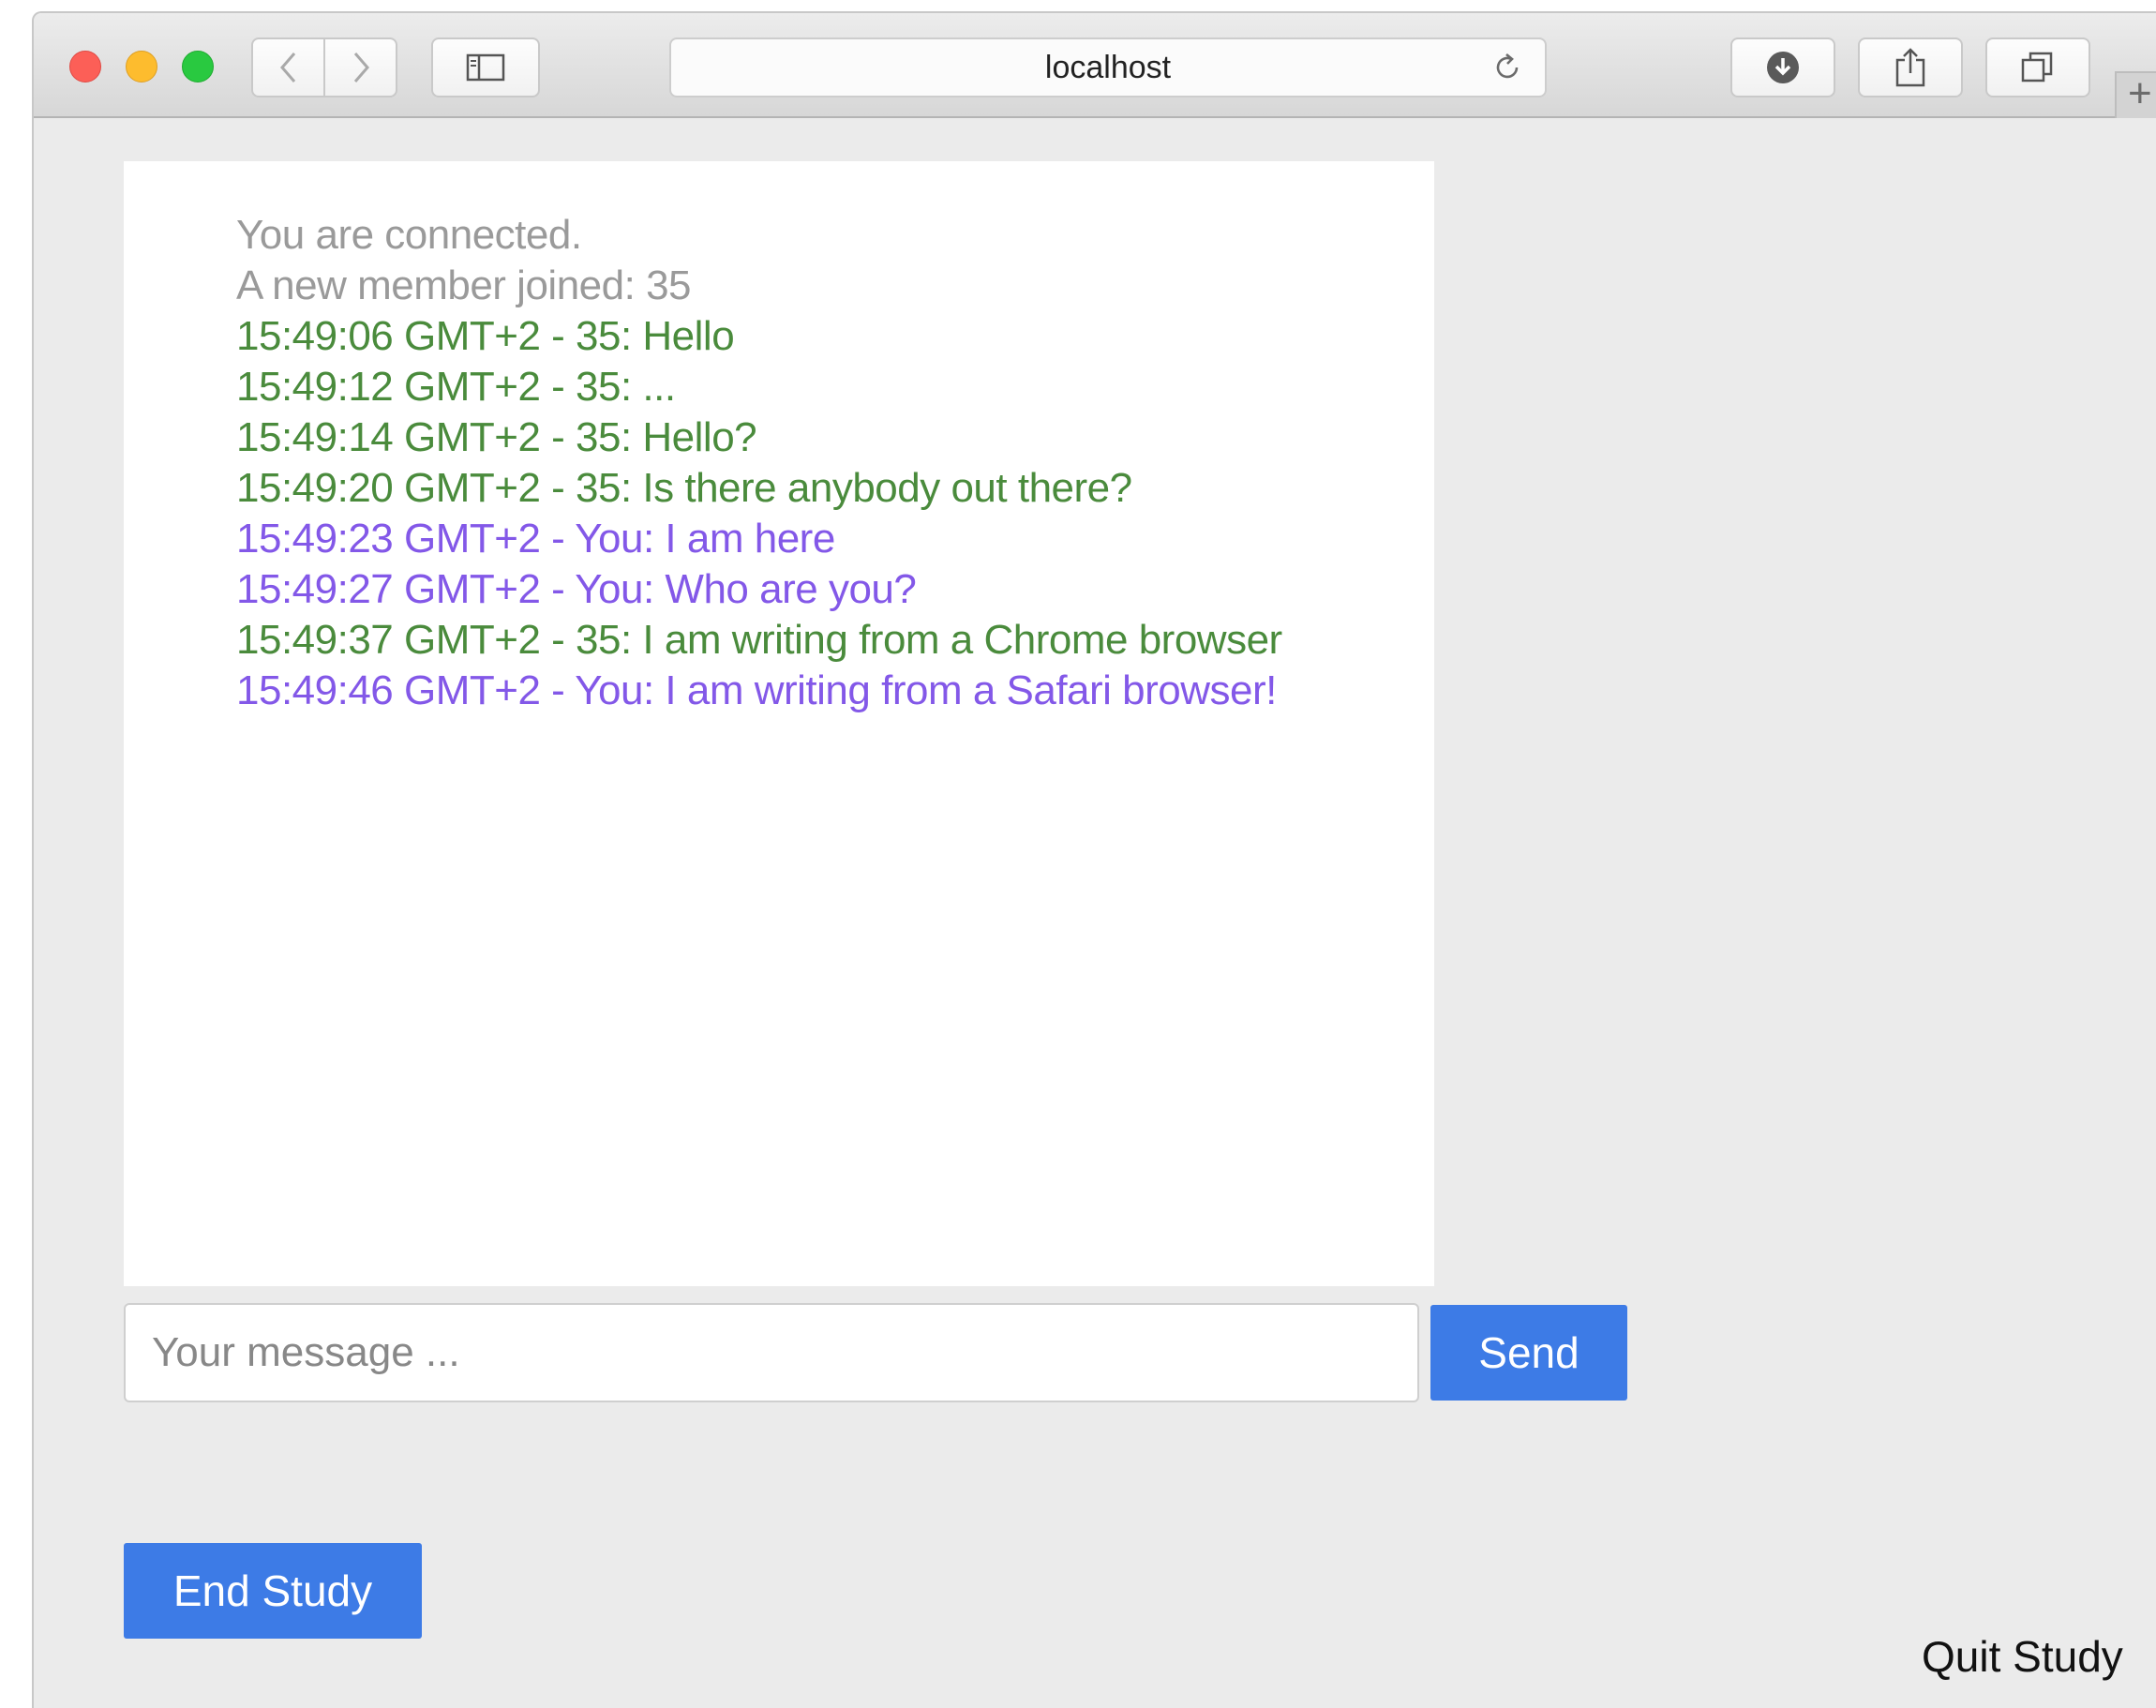 This screenshot has width=2156, height=1708. What do you see at coordinates (772, 1352) in the screenshot?
I see `message-input` at bounding box center [772, 1352].